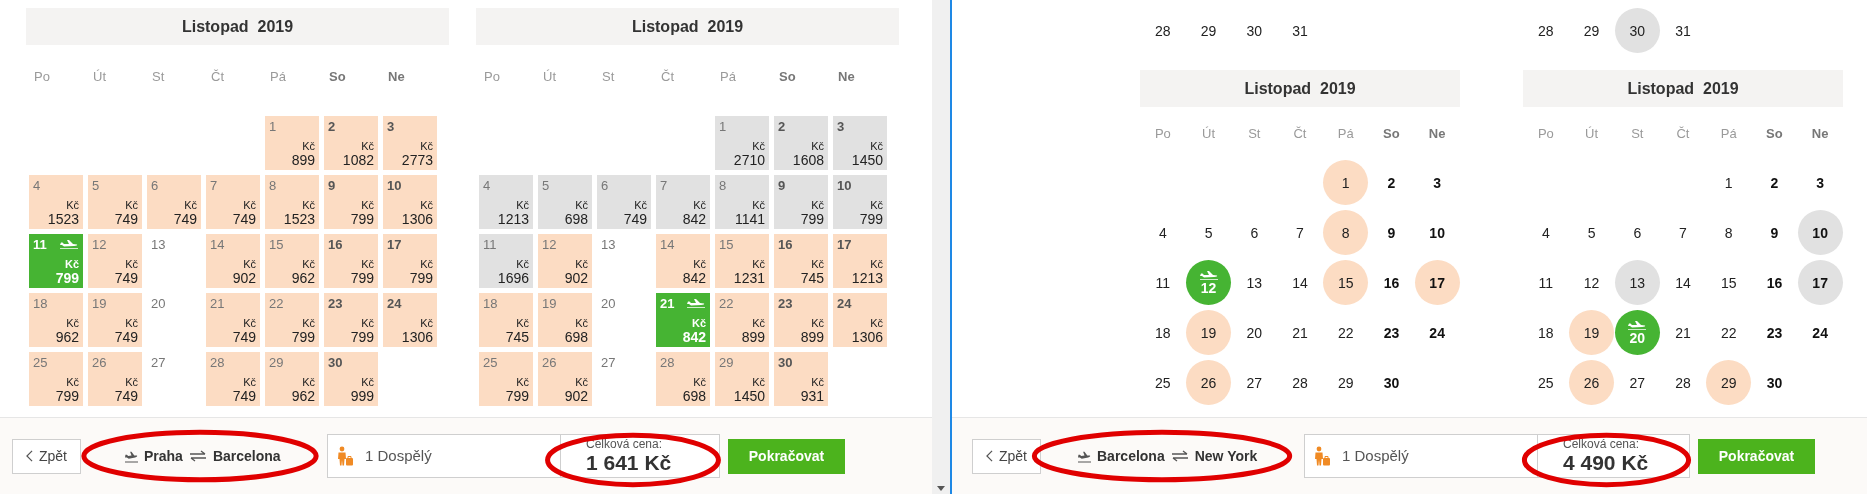 This screenshot has height=494, width=1867. I want to click on date-cell: 30 Kč 999, so click(351, 379).